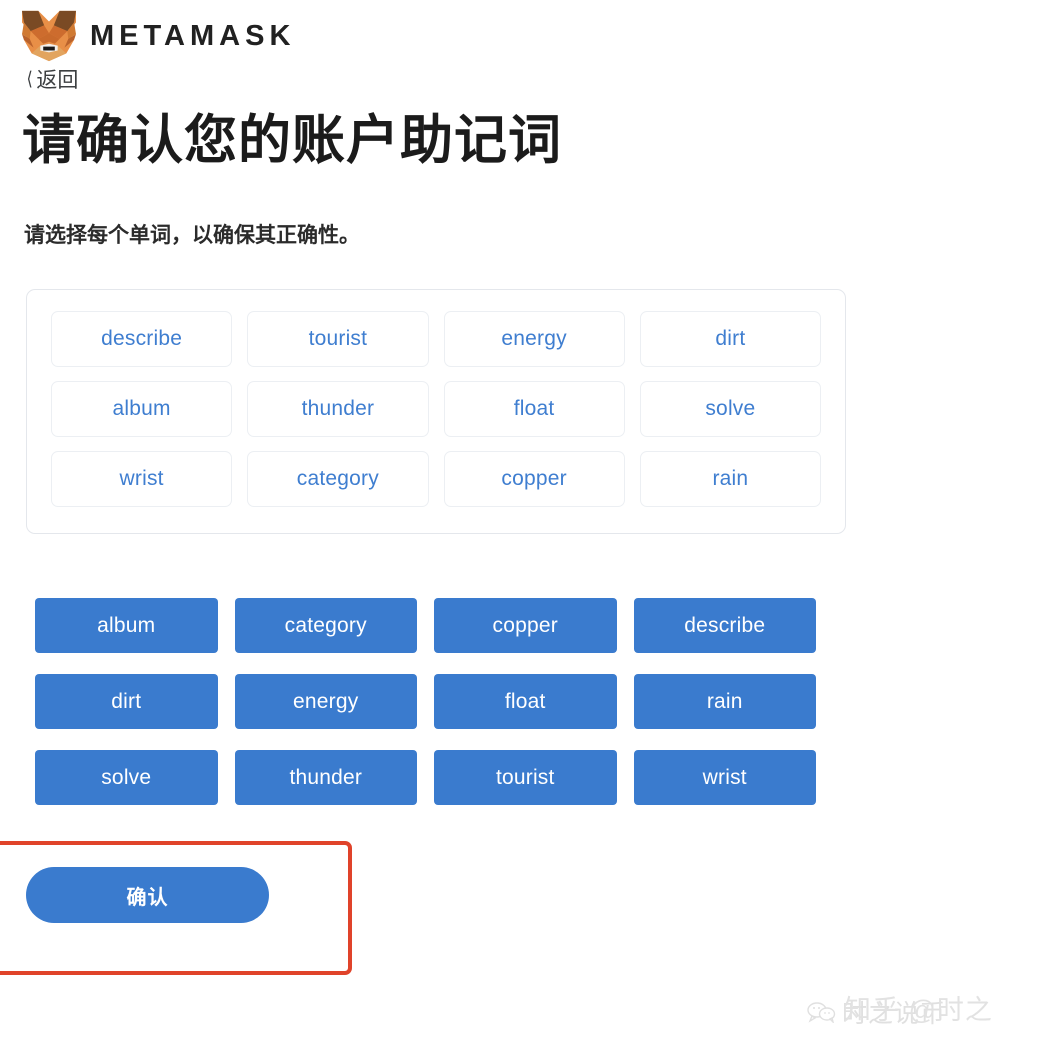 Image resolution: width=1041 pixels, height=1044 pixels. Describe the element at coordinates (142, 479) in the screenshot. I see `selected-word-chip: wrist` at that location.